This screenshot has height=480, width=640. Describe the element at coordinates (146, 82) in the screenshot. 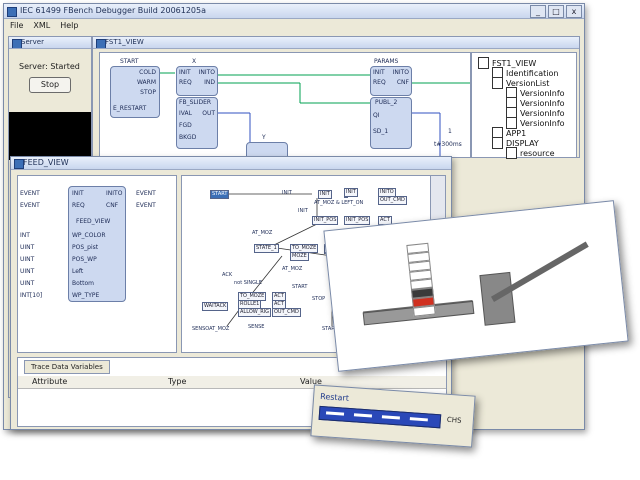

I see `start-event-warm: WARM` at that location.